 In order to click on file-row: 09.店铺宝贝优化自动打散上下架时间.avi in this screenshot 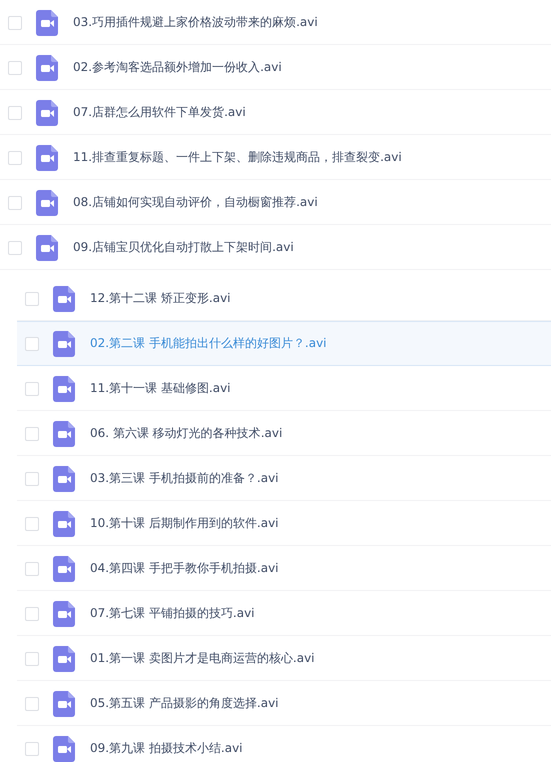, I will do `click(275, 247)`.